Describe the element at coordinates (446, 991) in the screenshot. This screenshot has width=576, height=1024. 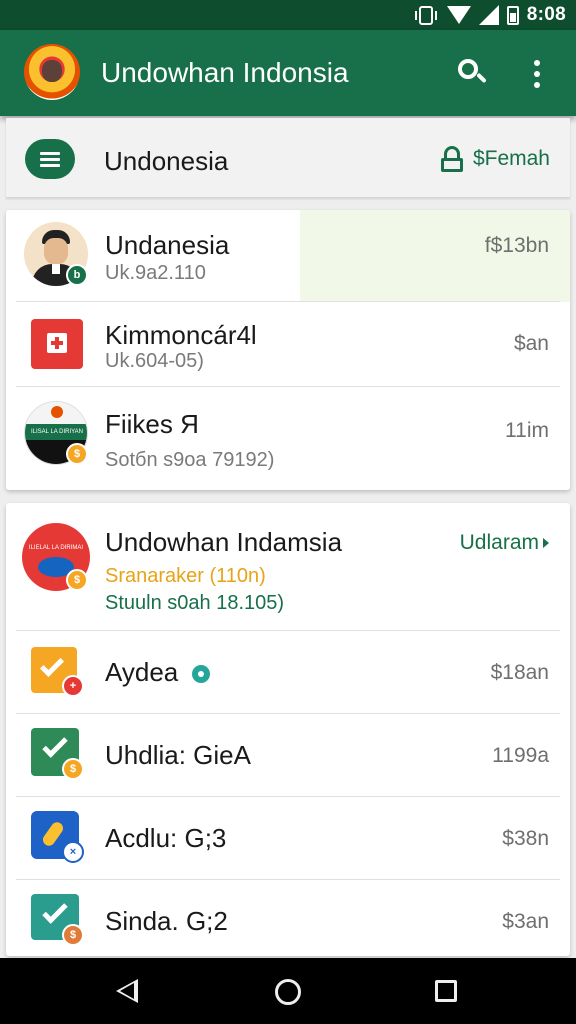
I see `recent-apps-button` at that location.